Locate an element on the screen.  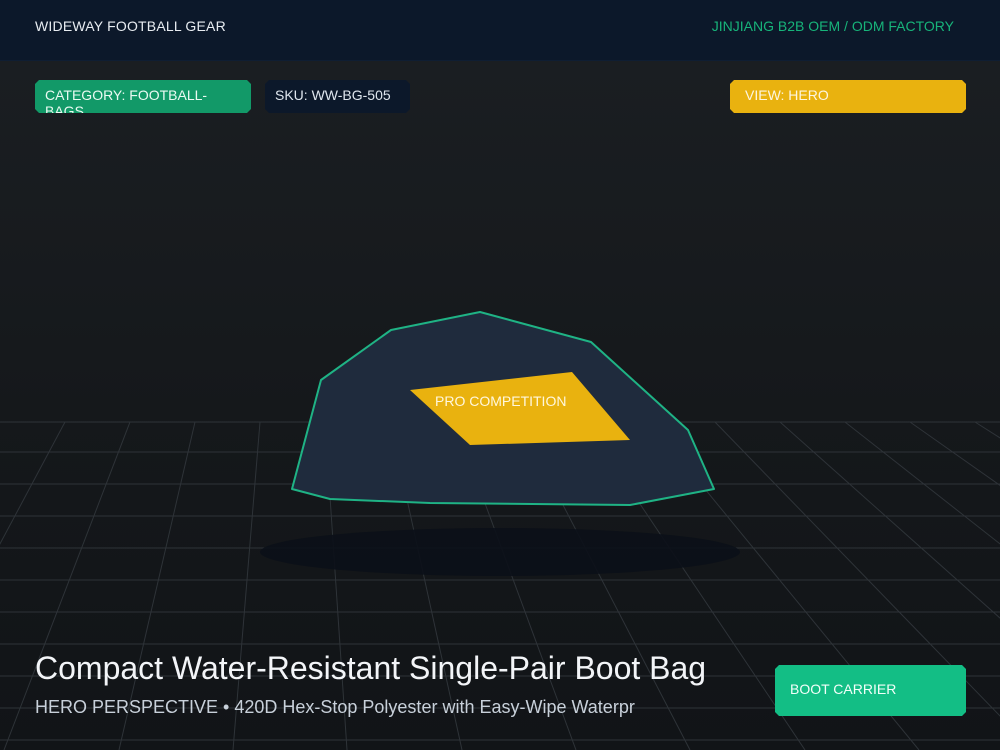
bag-shadow is located at coordinates (500, 552).